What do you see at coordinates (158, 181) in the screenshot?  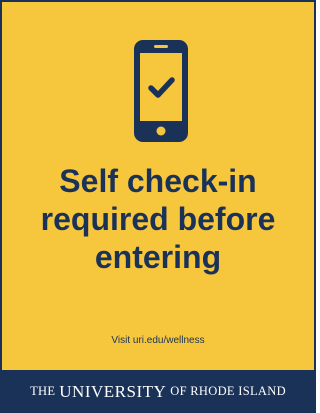 I see `headline-line-1: Self check-in` at bounding box center [158, 181].